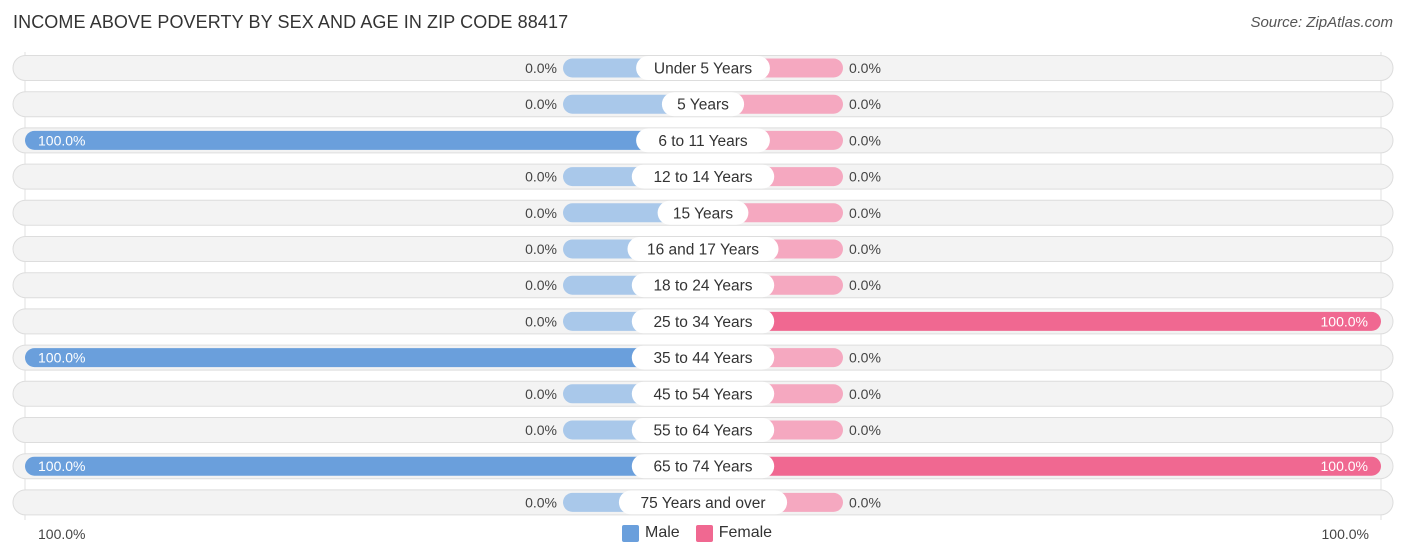 This screenshot has height=559, width=1406. I want to click on legend: Male Female, so click(701, 533).